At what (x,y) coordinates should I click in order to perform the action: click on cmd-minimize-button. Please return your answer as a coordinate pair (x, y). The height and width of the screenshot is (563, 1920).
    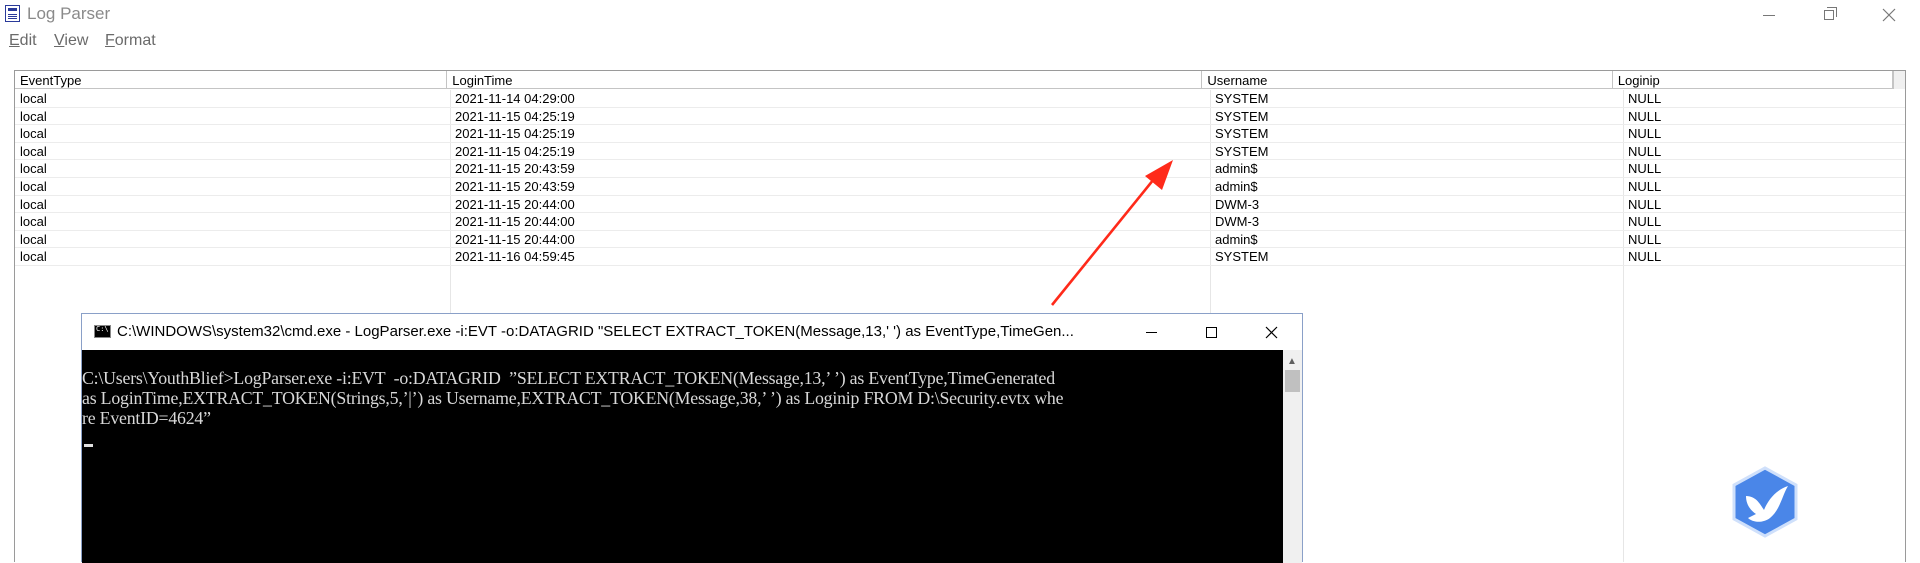
    Looking at the image, I should click on (1151, 332).